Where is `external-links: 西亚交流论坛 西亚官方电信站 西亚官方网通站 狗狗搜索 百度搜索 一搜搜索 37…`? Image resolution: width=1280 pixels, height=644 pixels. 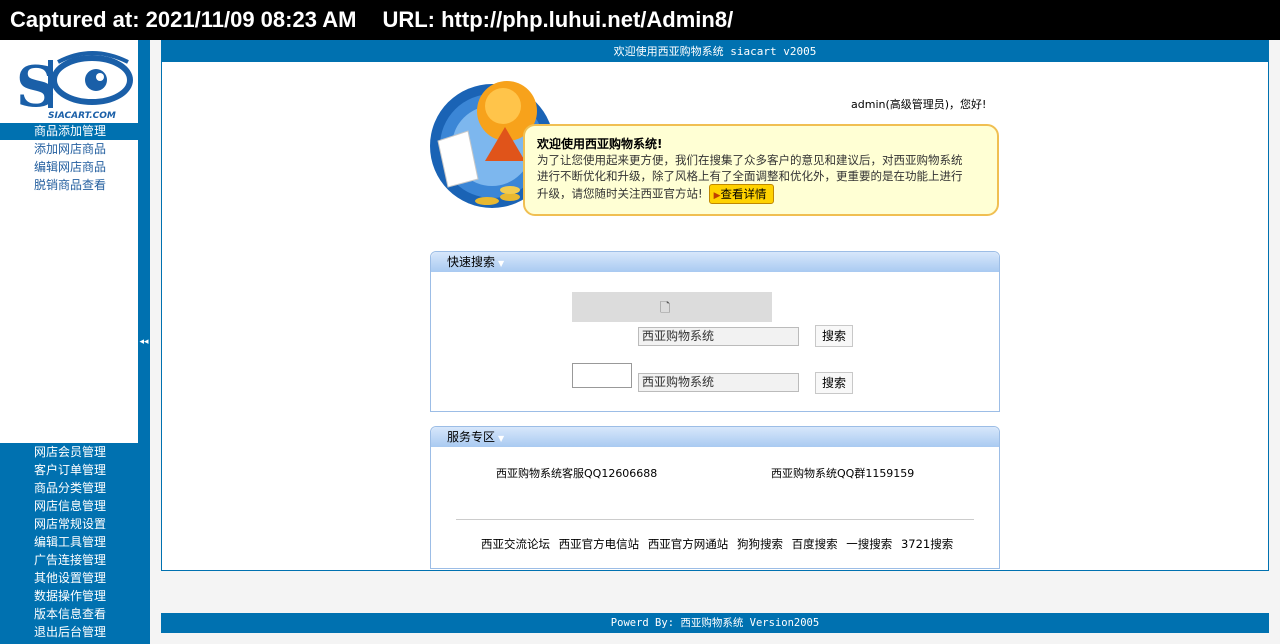
external-links: 西亚交流论坛 西亚官方电信站 西亚官方网通站 狗狗搜索 百度搜索 一搜搜索 37… is located at coordinates (719, 544).